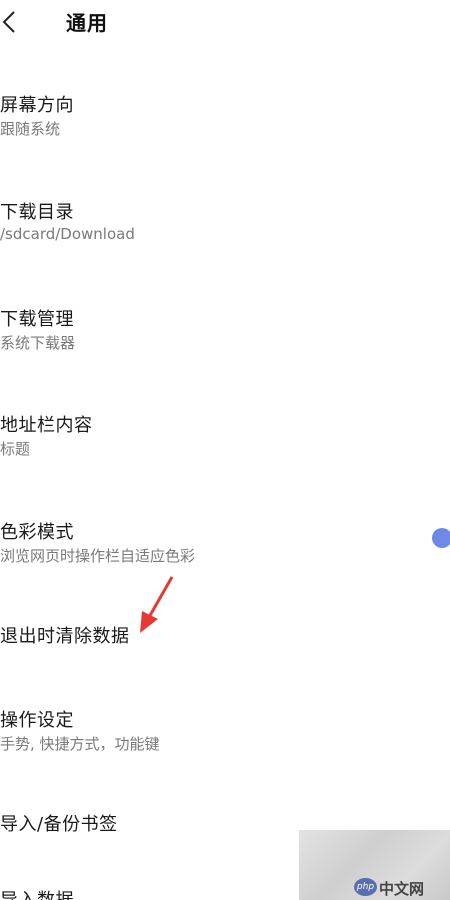 This screenshot has width=450, height=900. What do you see at coordinates (225, 118) in the screenshot?
I see `setting-screen-orientation: 屏幕方向 跟随系统` at bounding box center [225, 118].